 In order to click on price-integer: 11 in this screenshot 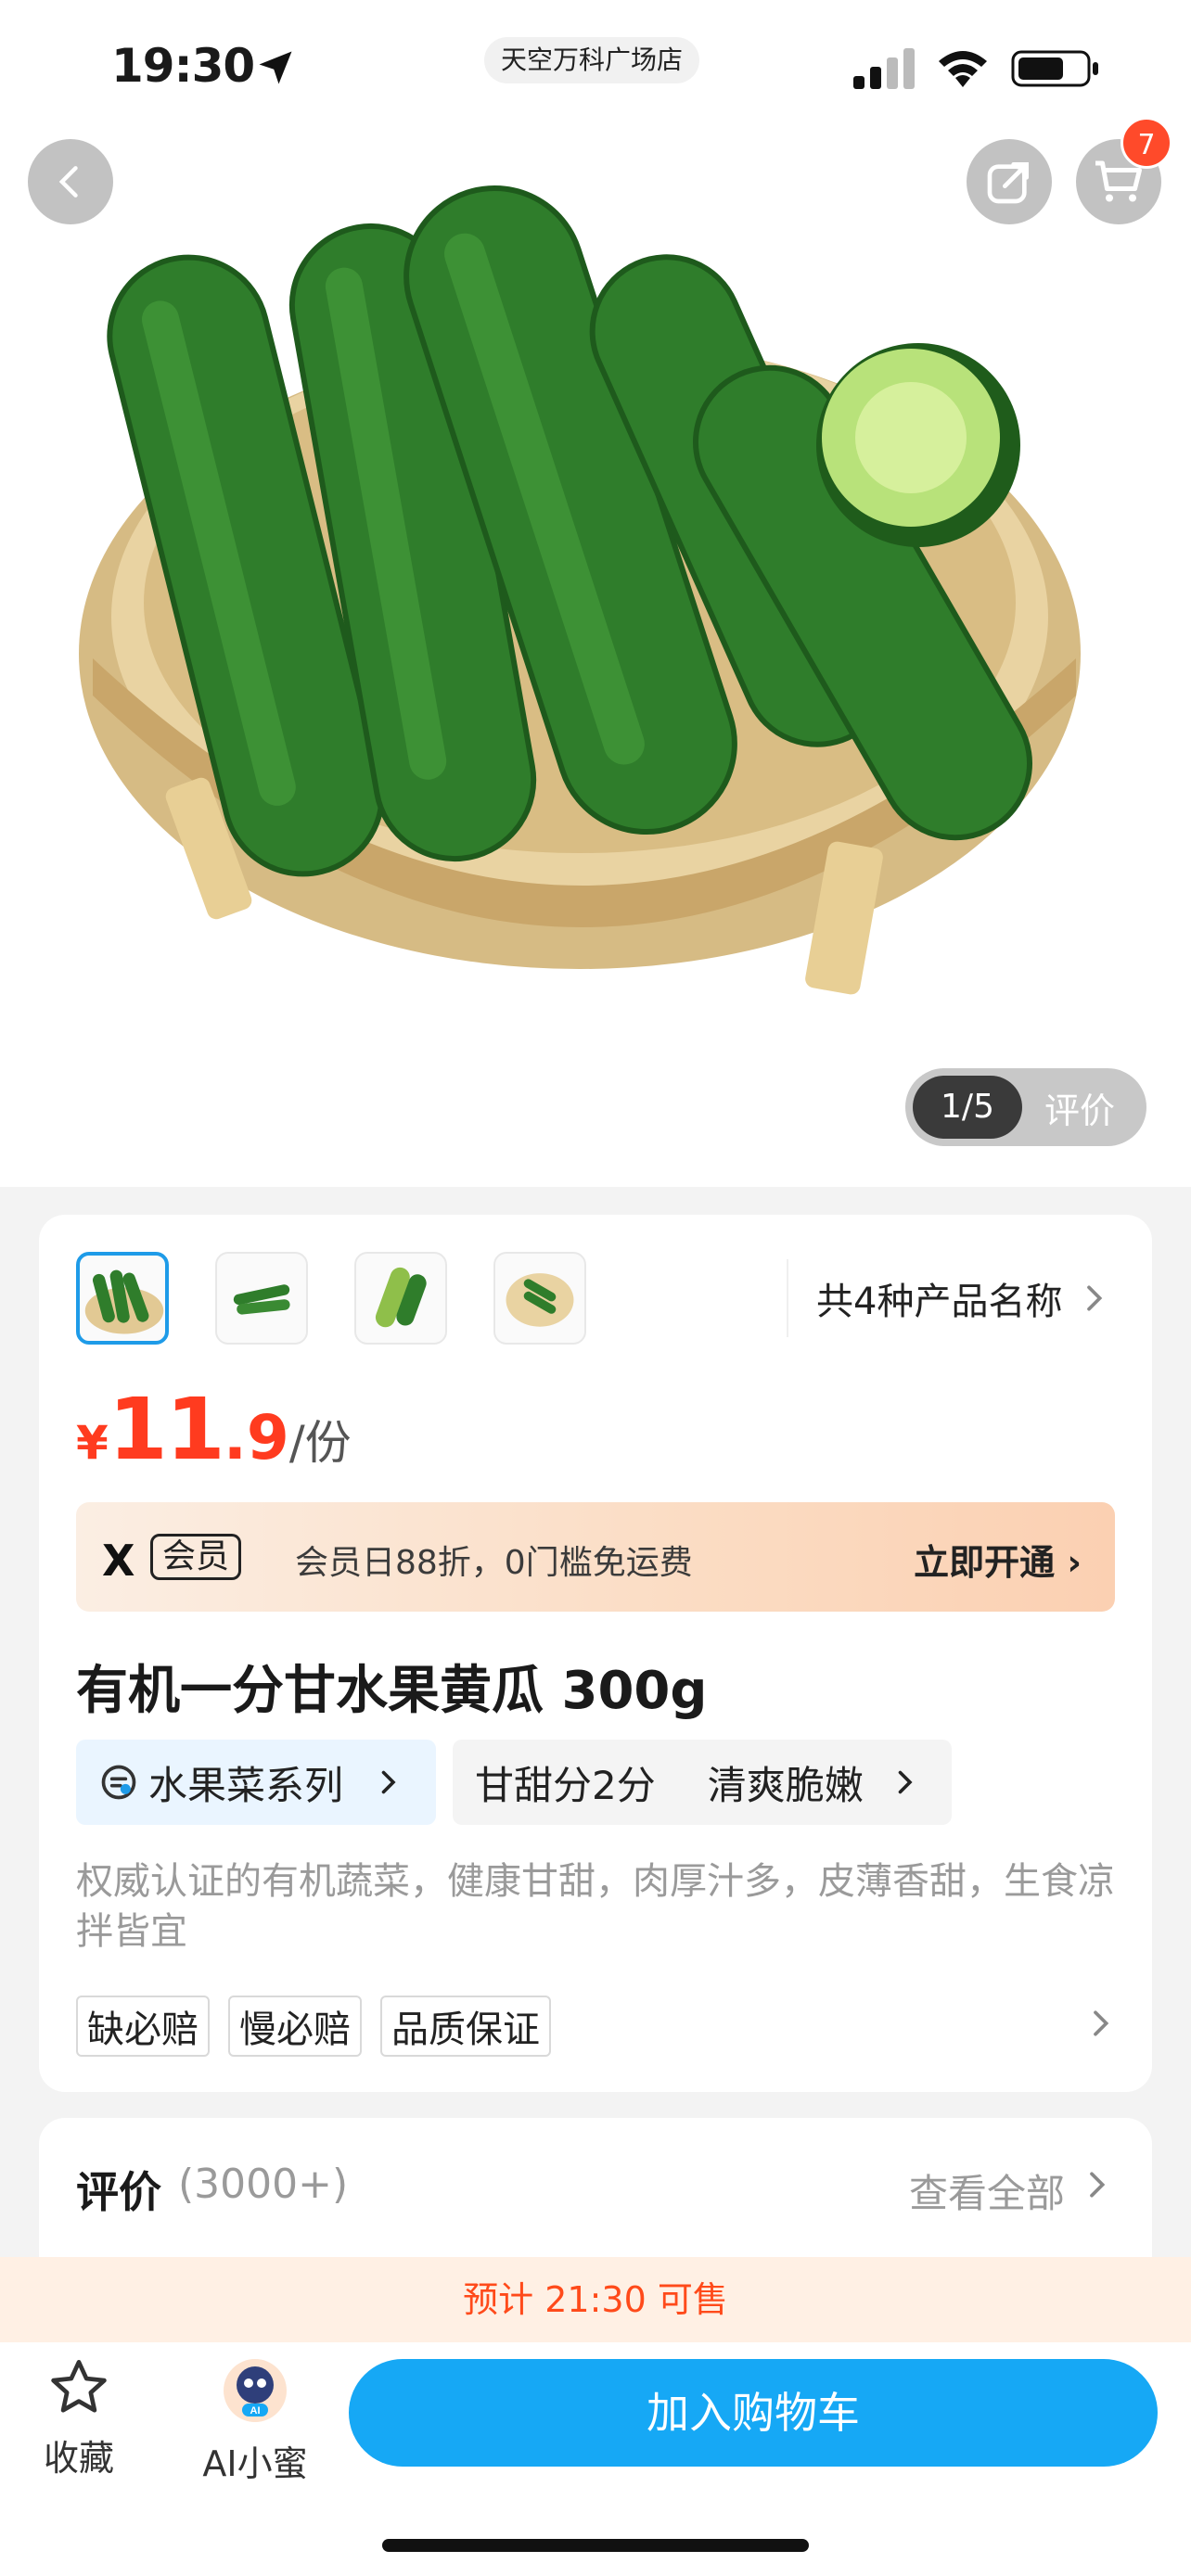, I will do `click(166, 1430)`.